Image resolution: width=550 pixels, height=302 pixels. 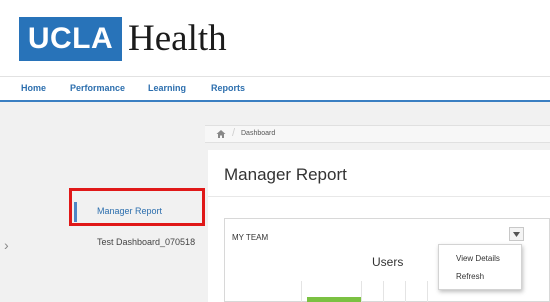 What do you see at coordinates (228, 88) in the screenshot?
I see `nav-reports: Reports` at bounding box center [228, 88].